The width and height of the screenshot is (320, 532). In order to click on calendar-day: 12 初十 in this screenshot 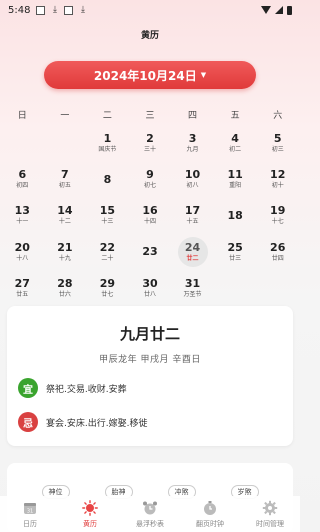, I will do `click(277, 179)`.